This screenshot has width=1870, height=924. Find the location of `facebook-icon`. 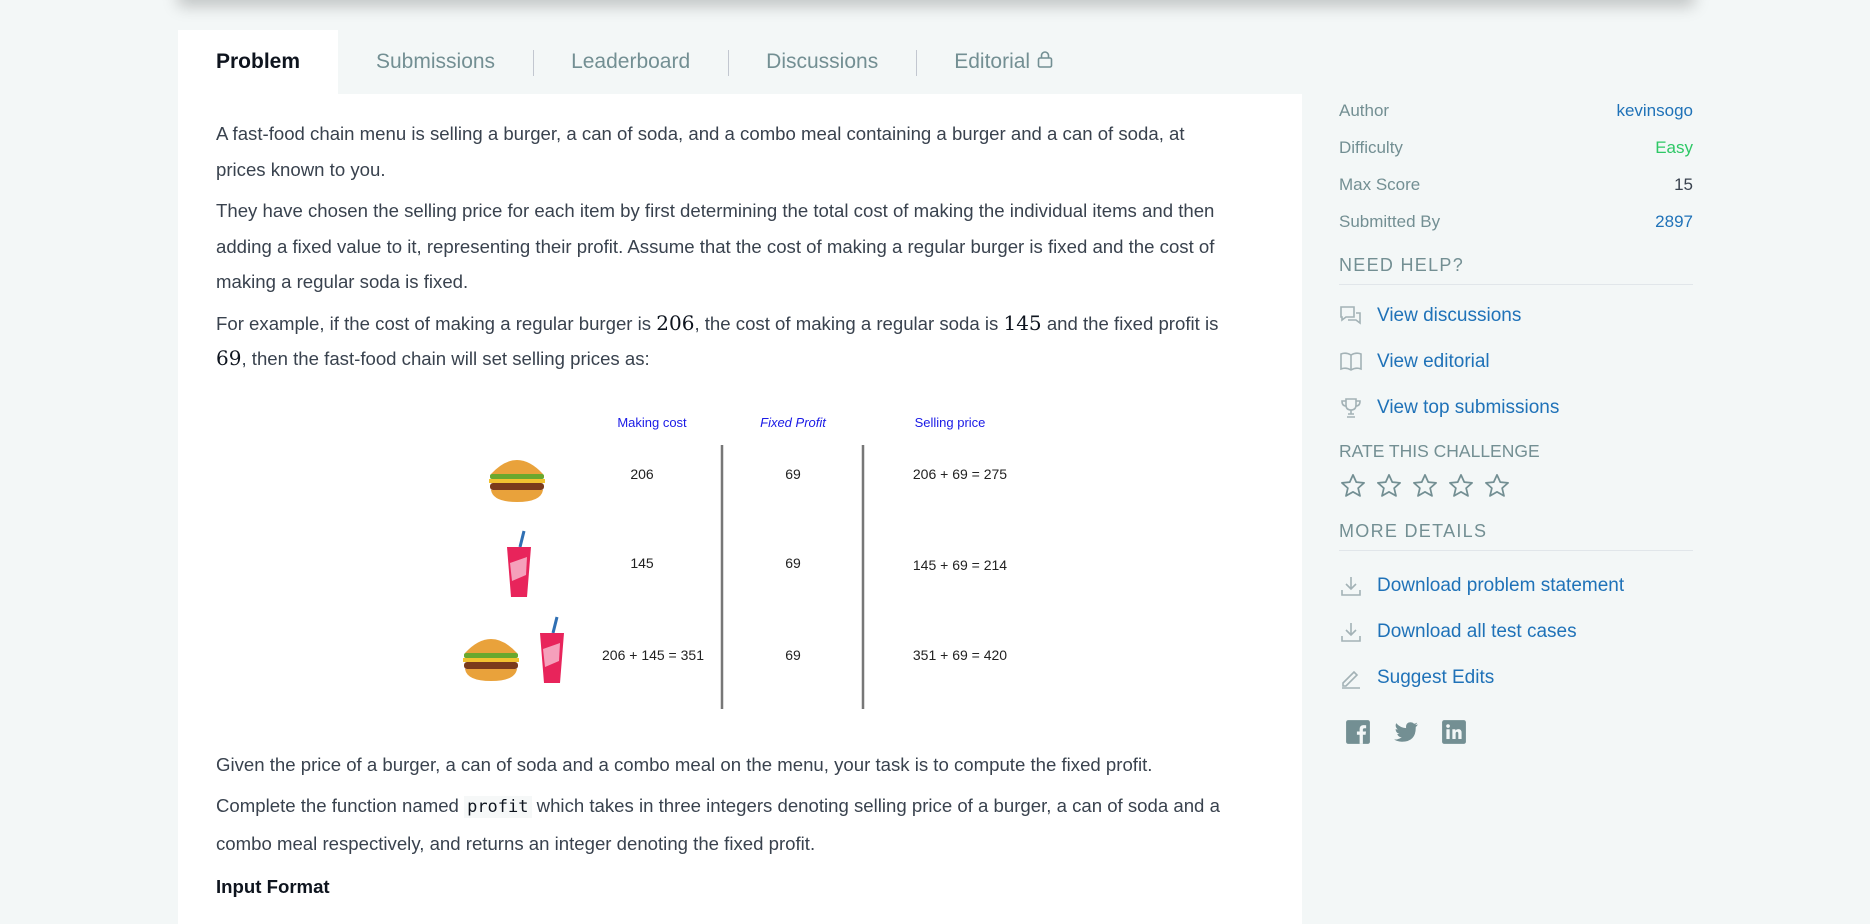

facebook-icon is located at coordinates (1358, 734).